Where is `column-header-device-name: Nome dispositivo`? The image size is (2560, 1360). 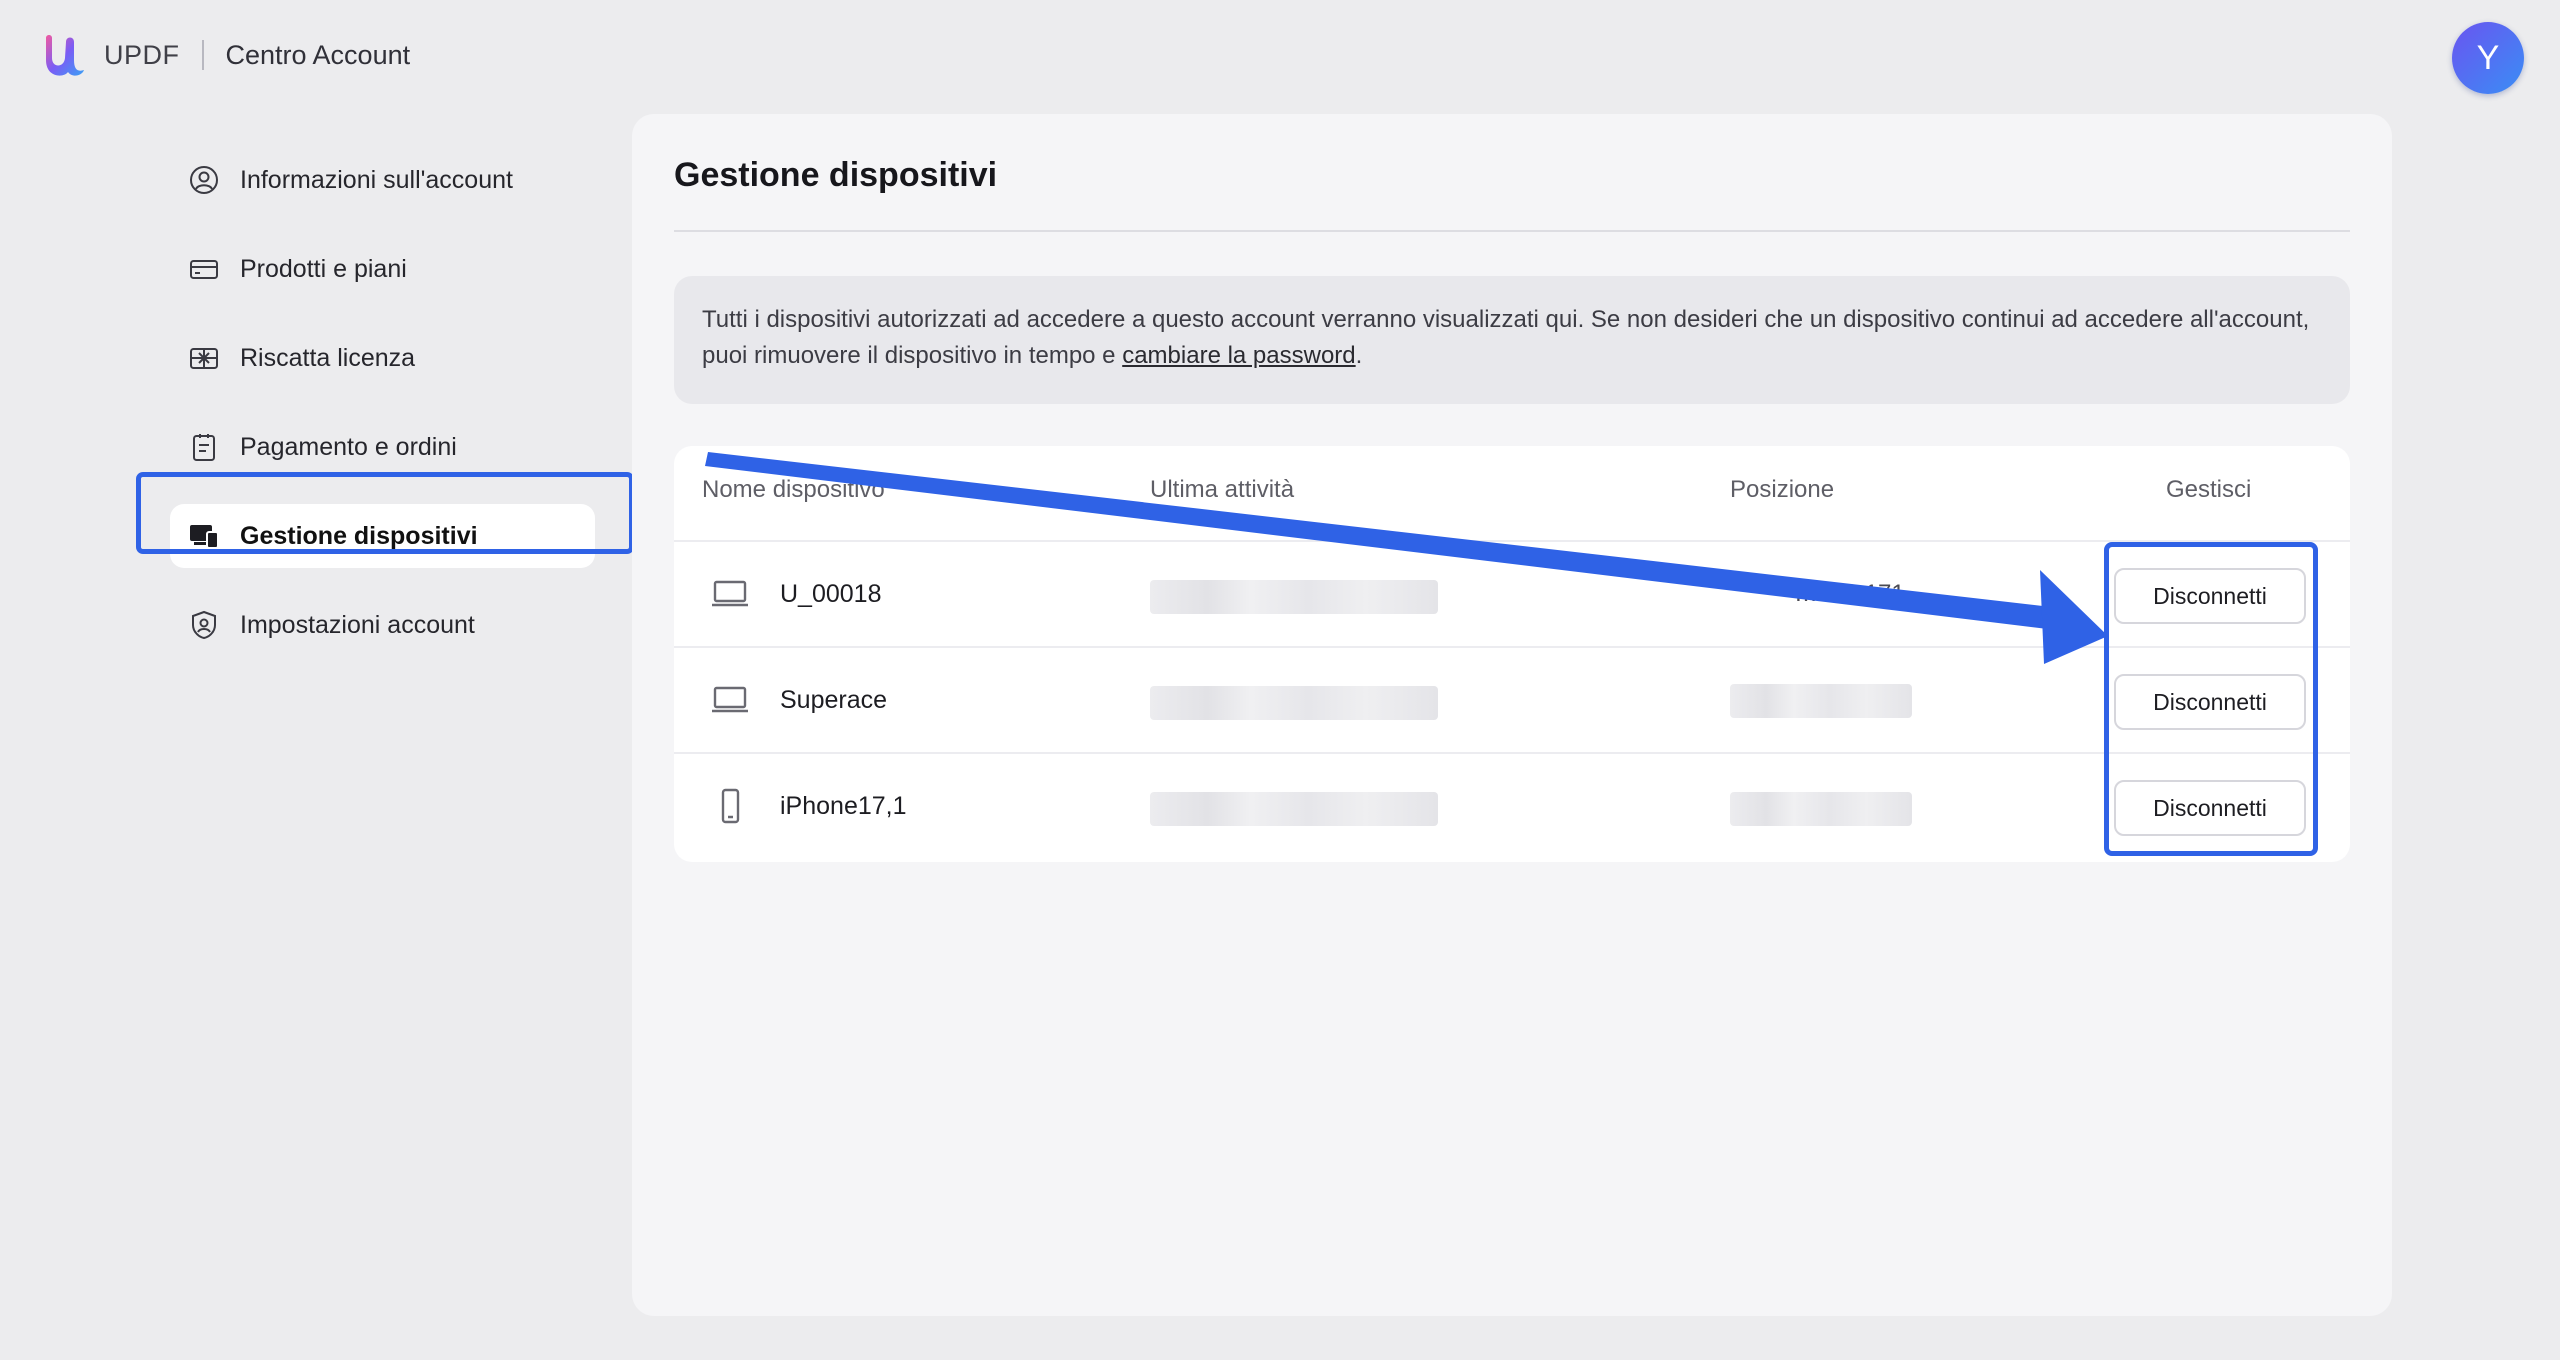
column-header-device-name: Nome dispositivo is located at coordinates (793, 489).